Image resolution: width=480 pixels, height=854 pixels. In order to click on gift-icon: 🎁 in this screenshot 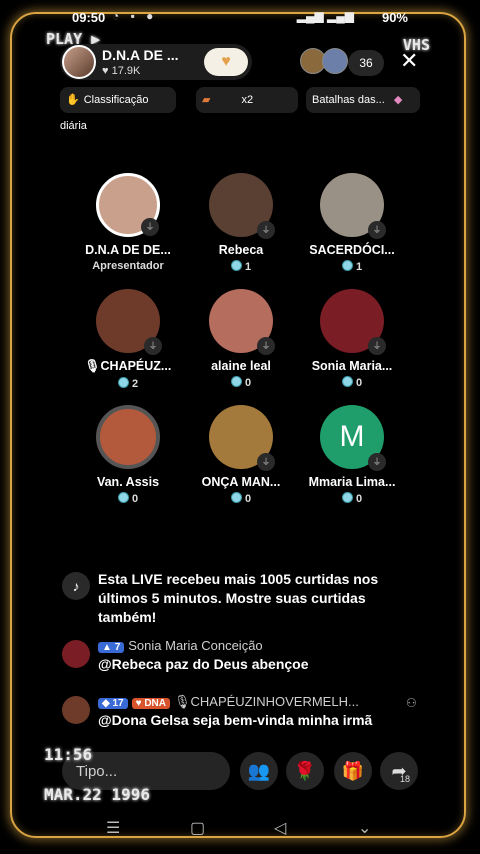, I will do `click(353, 771)`.